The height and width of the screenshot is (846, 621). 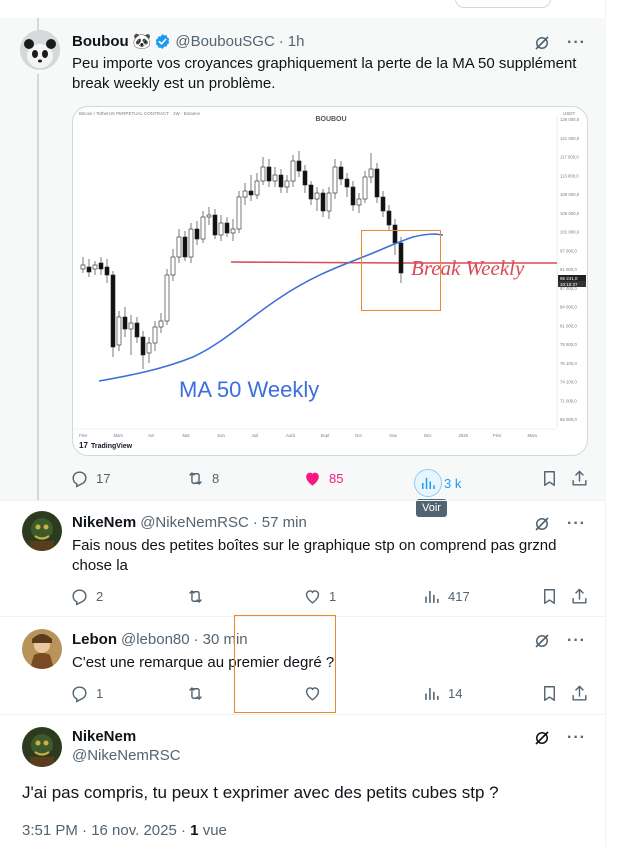 What do you see at coordinates (569, 157) in the screenshot?
I see `price-tick-label: 117 000,0` at bounding box center [569, 157].